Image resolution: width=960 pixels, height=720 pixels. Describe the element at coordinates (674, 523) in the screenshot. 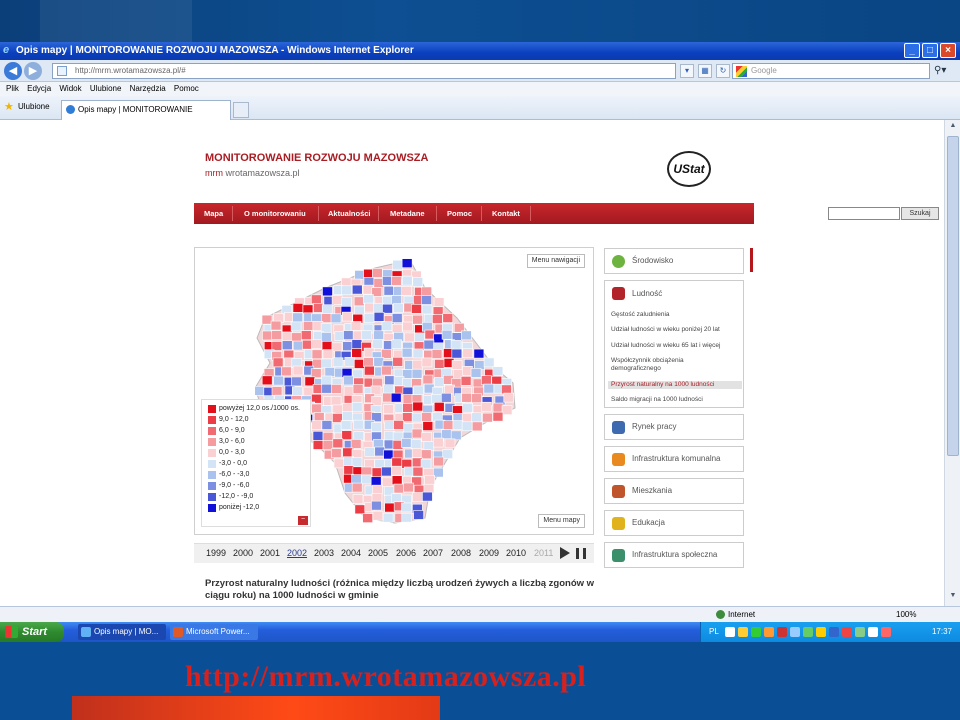

I see `category-edukacja: Edukacja` at that location.